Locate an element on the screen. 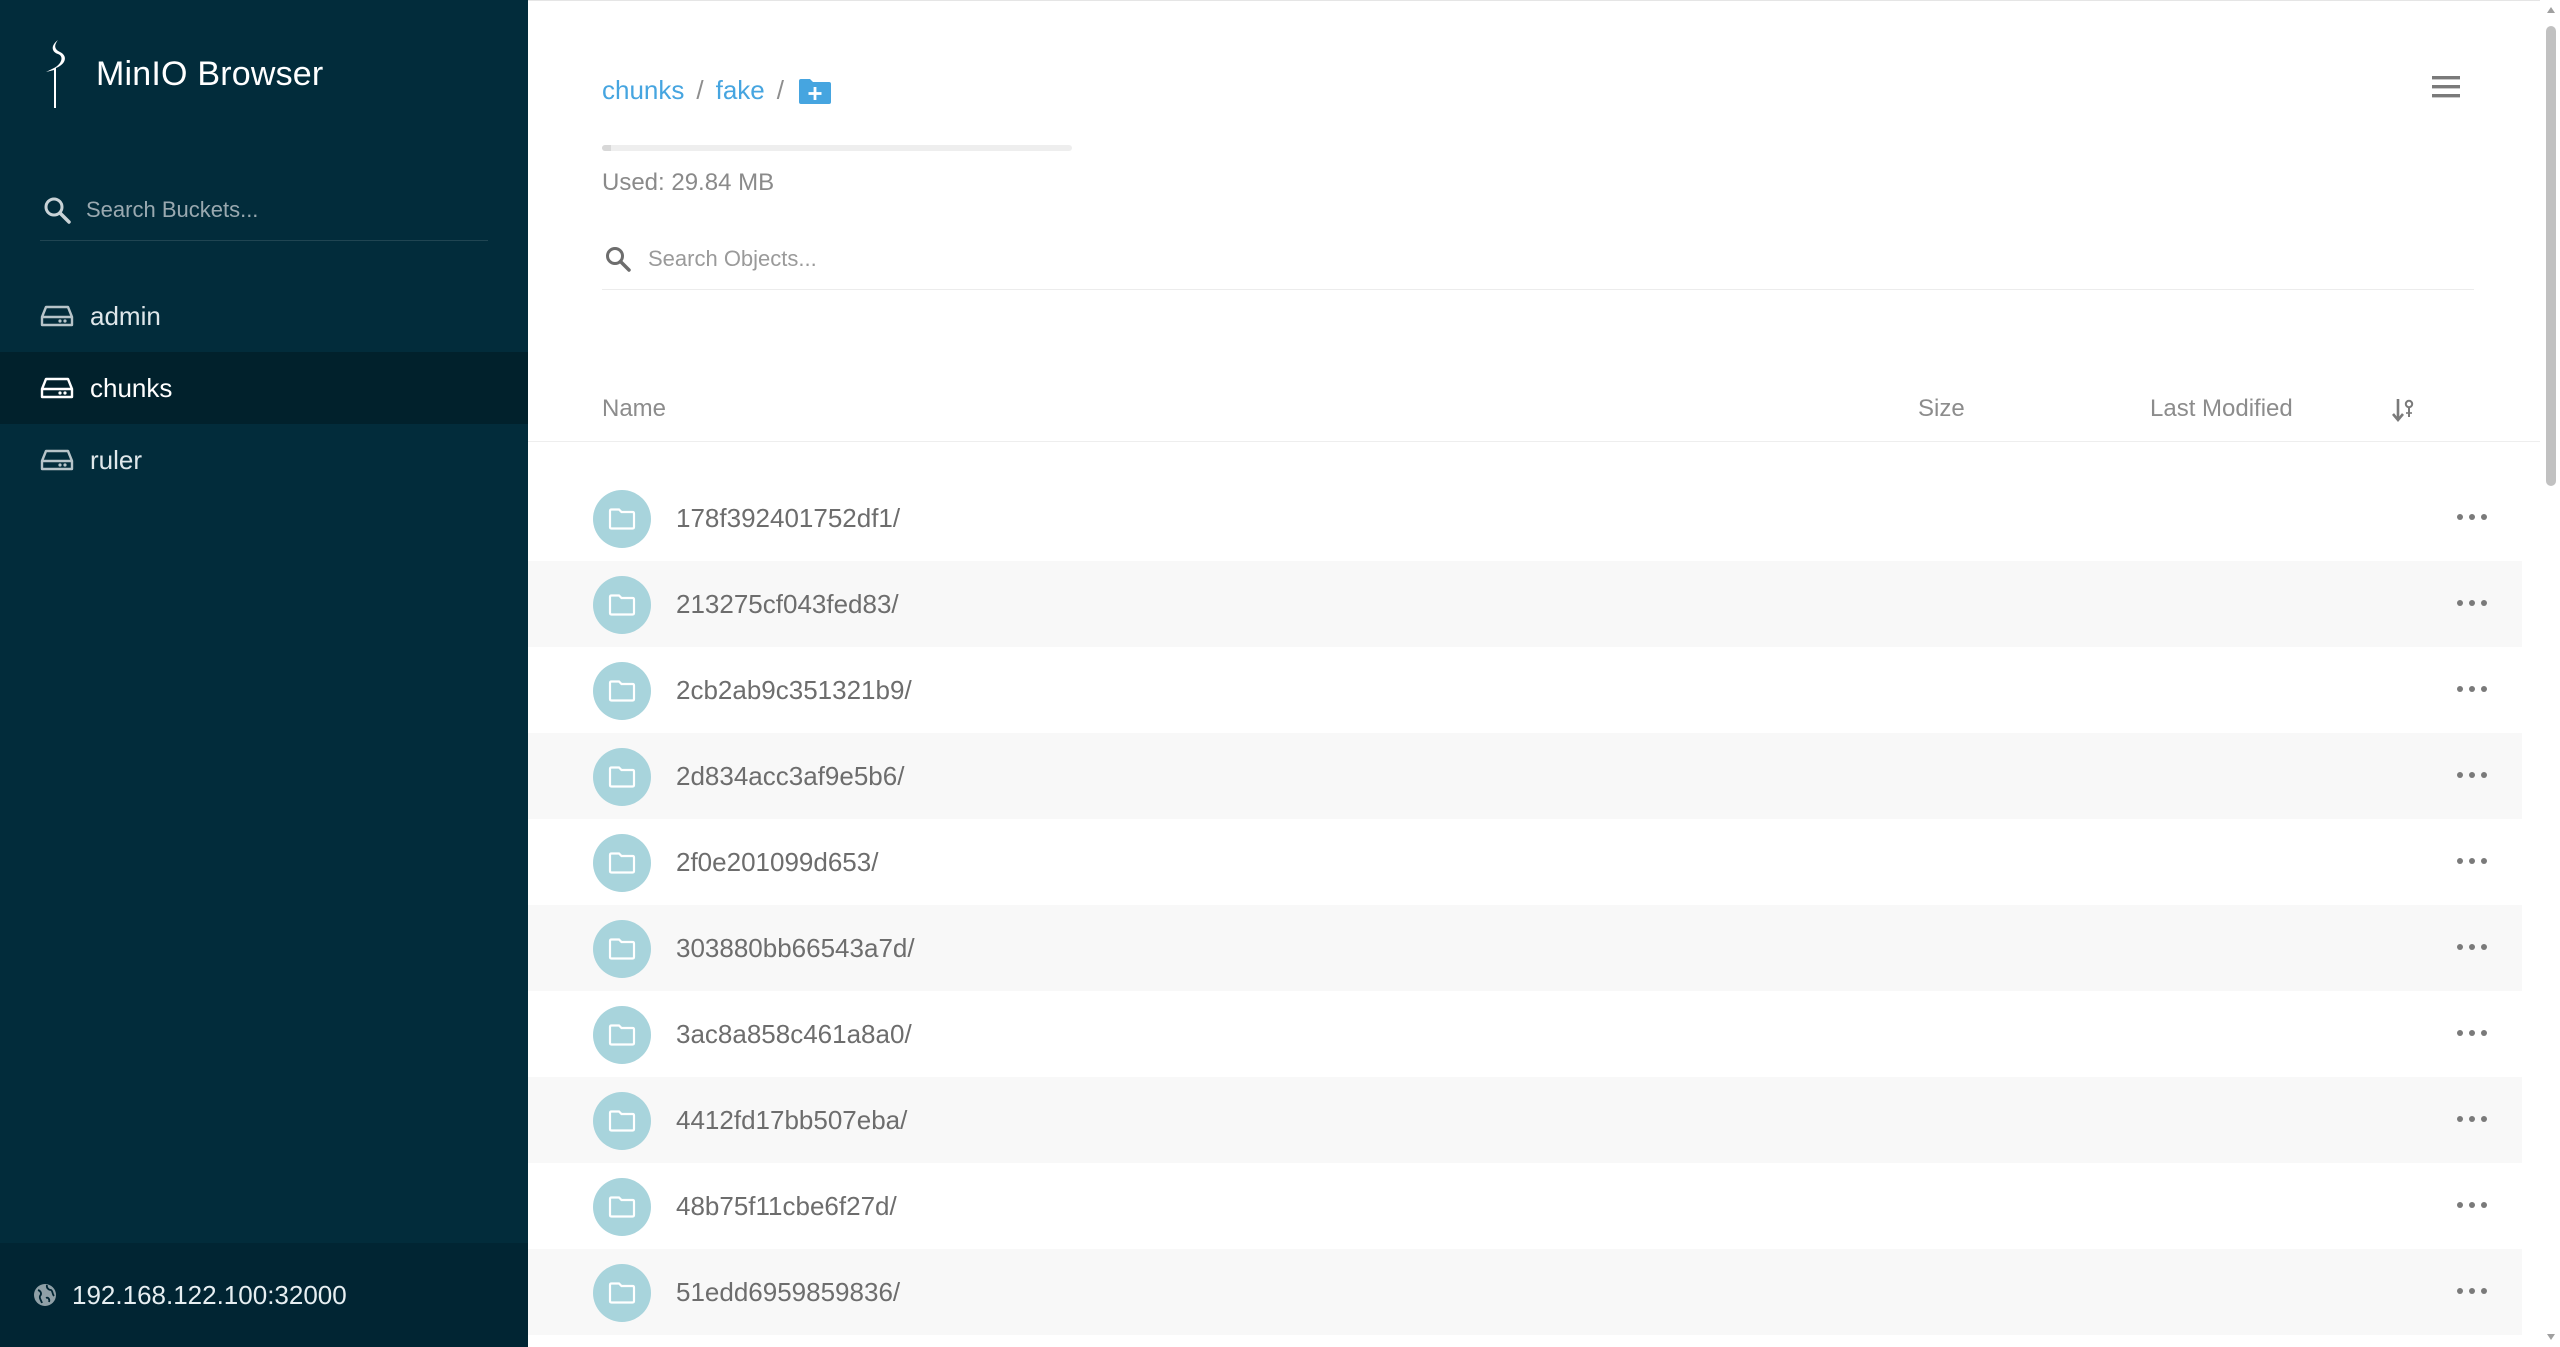  object-name: 178f392401752df1/ is located at coordinates (788, 518).